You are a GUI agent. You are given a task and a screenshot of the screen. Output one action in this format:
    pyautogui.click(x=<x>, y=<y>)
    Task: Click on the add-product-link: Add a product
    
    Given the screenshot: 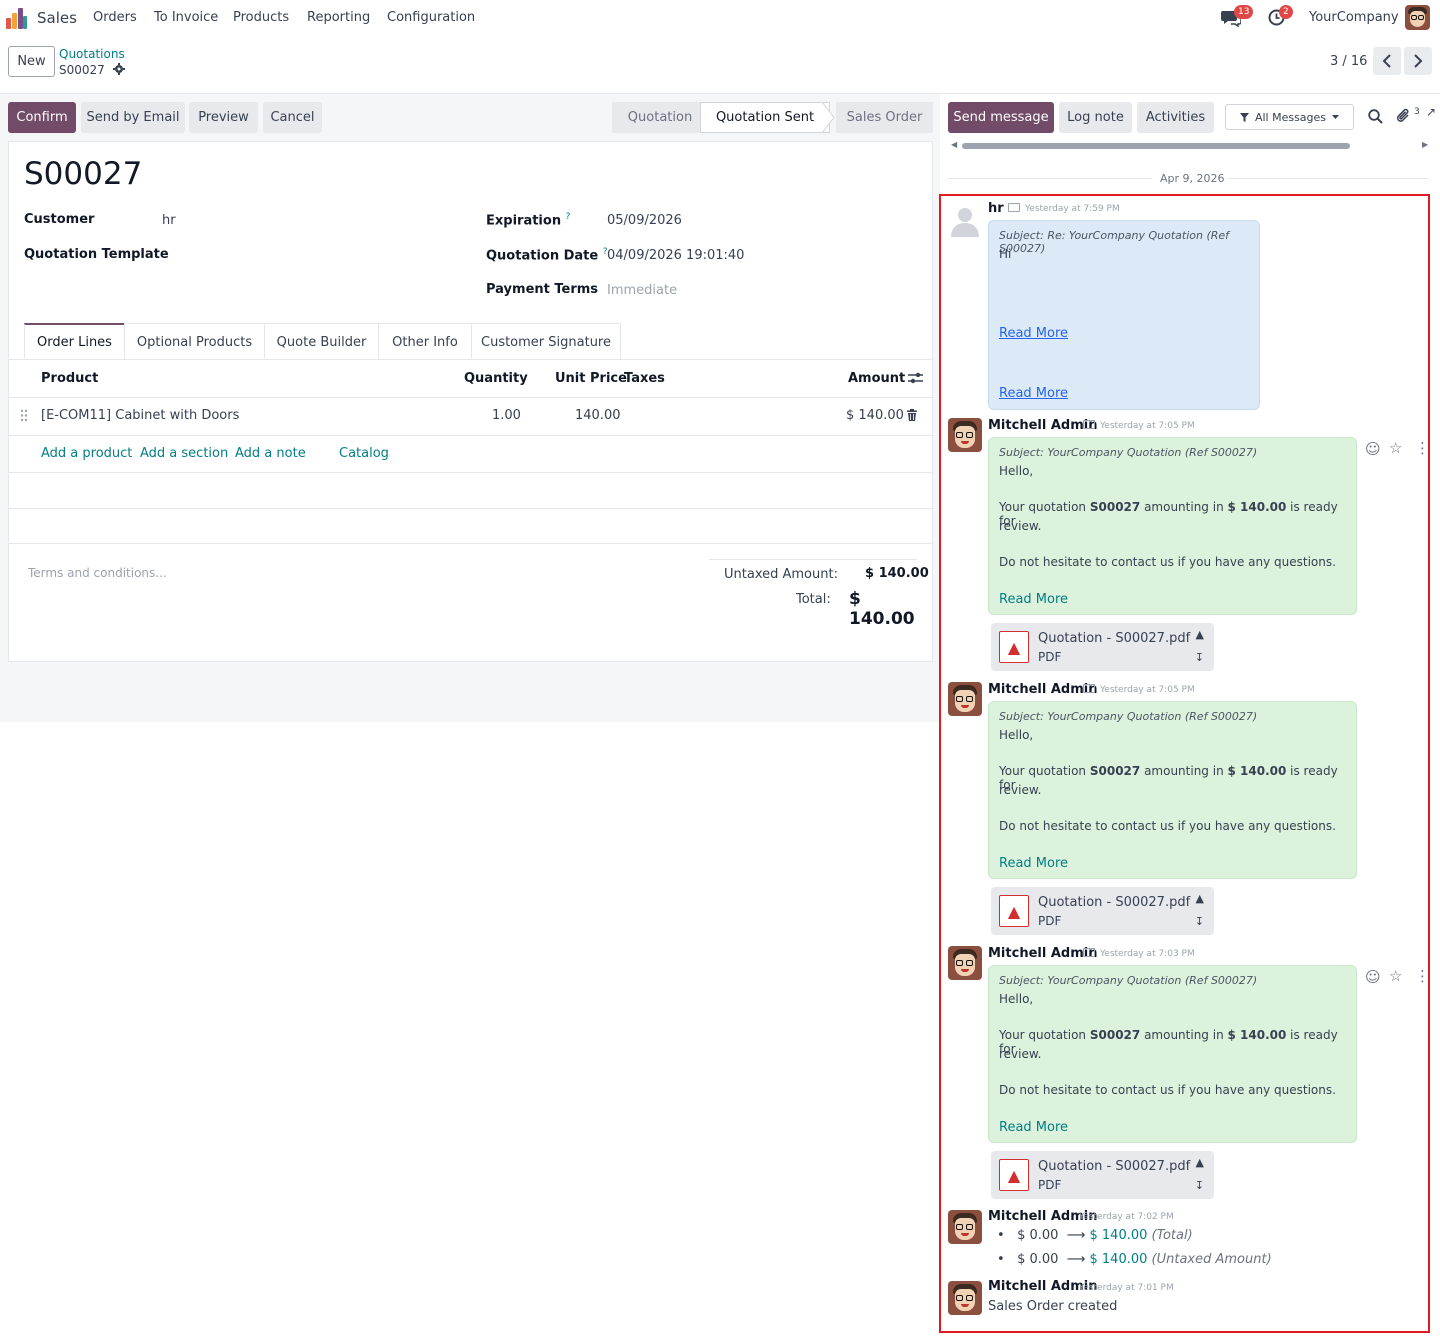 What is the action you would take?
    pyautogui.click(x=86, y=453)
    